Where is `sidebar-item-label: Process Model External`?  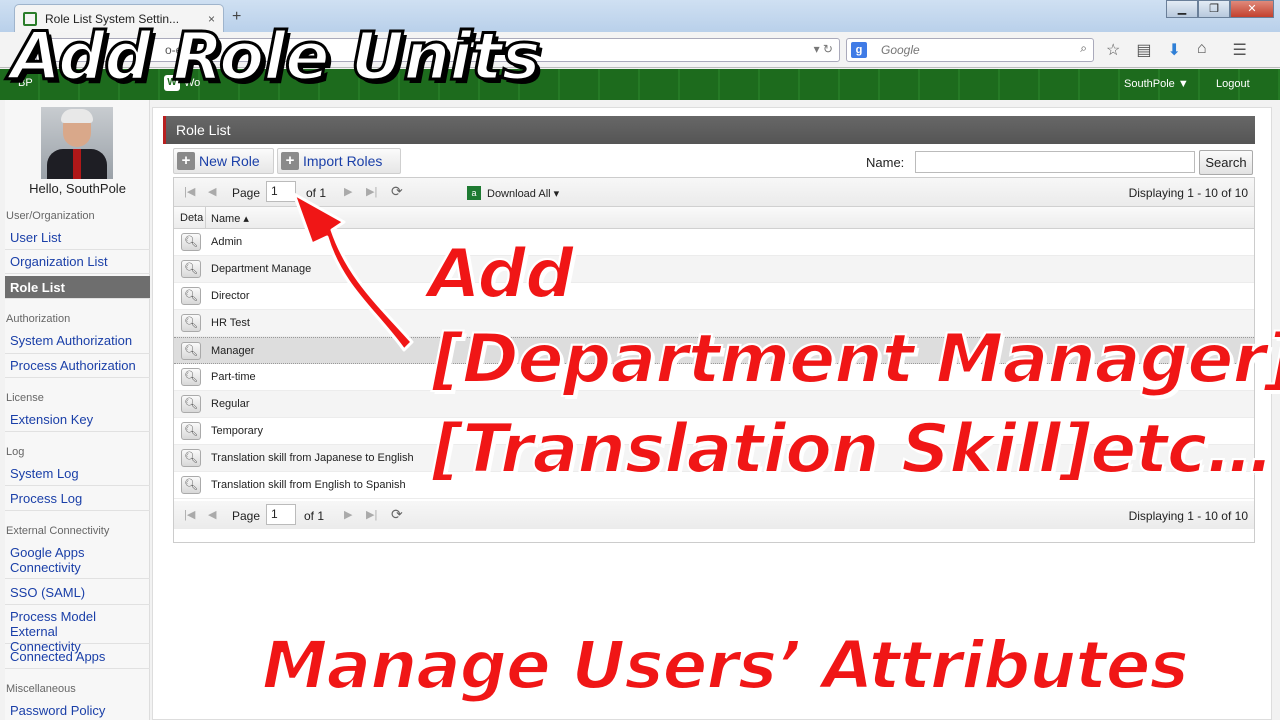
sidebar-item-label: Process Model External is located at coordinates (53, 624).